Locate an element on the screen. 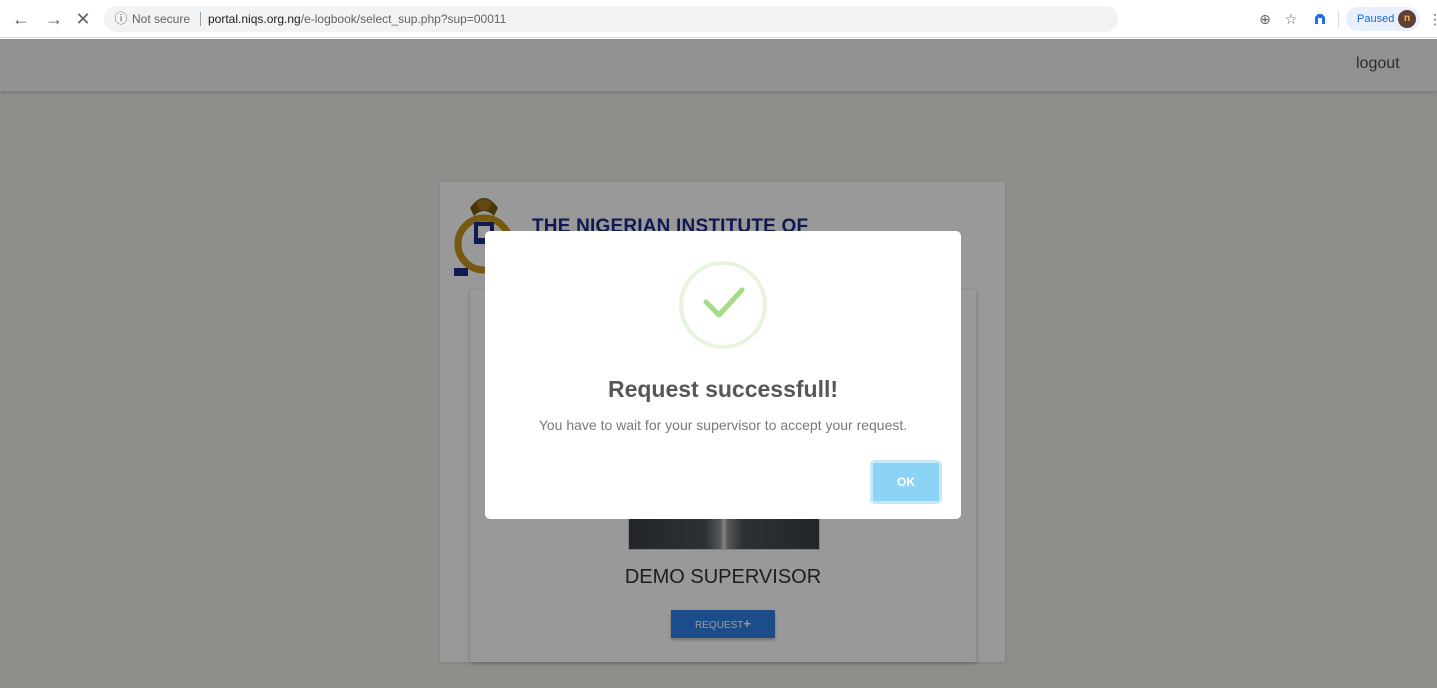 This screenshot has height=688, width=1437. url-path: /e-logbook/select_sup.php?sup=00011 is located at coordinates (403, 19).